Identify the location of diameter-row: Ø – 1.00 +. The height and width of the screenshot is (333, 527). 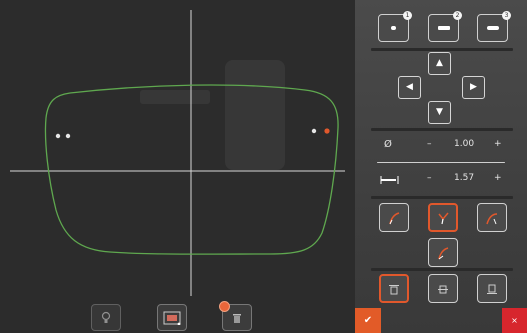
(445, 146).